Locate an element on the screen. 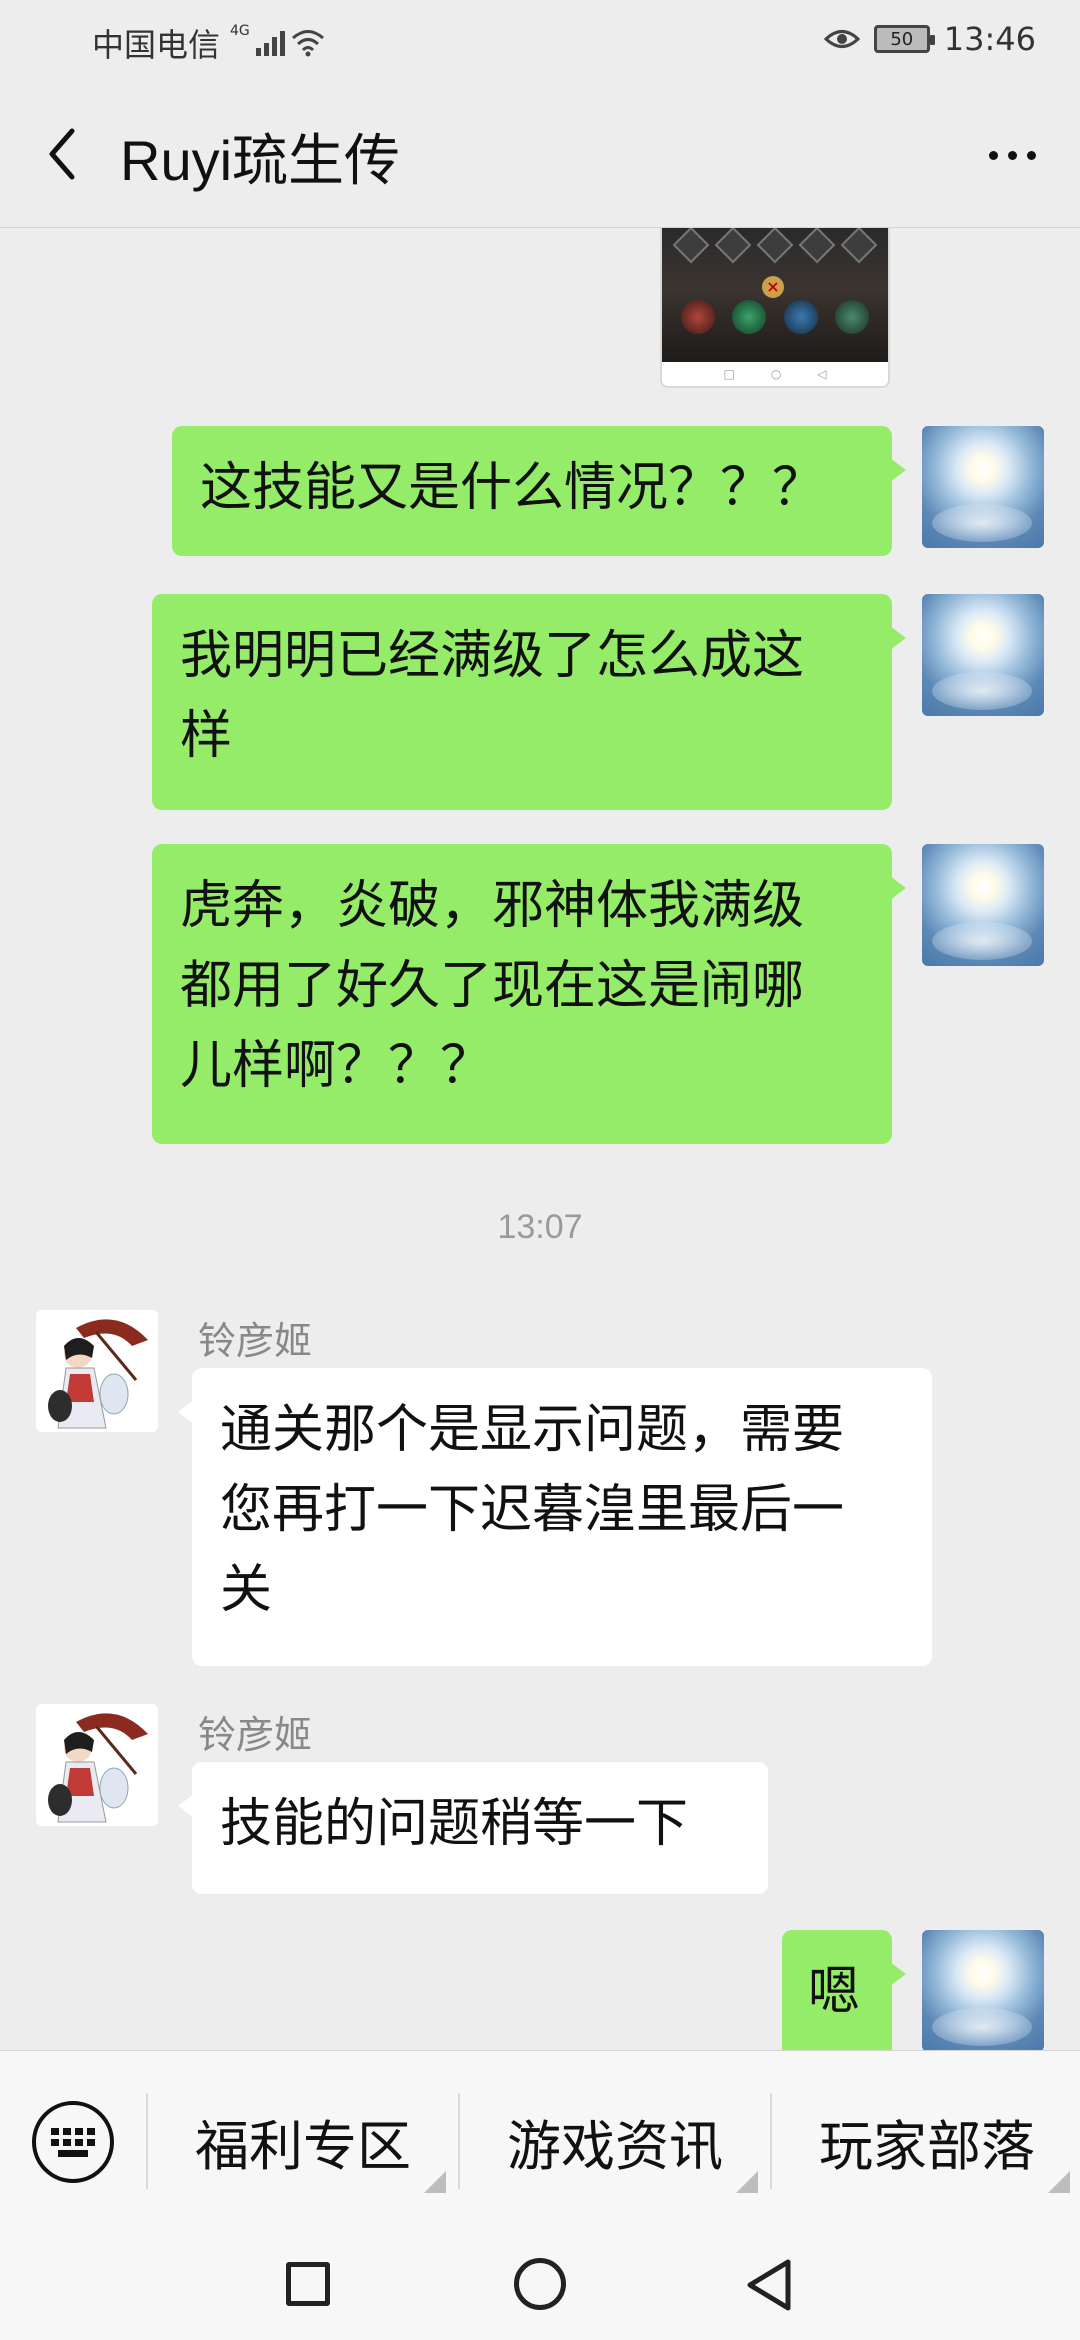 The height and width of the screenshot is (2340, 1080). message-row: 虎奔，炎破，邪神体我满级 都用了好久了现在这是闹哪 儿样啊？？？ is located at coordinates (540, 994).